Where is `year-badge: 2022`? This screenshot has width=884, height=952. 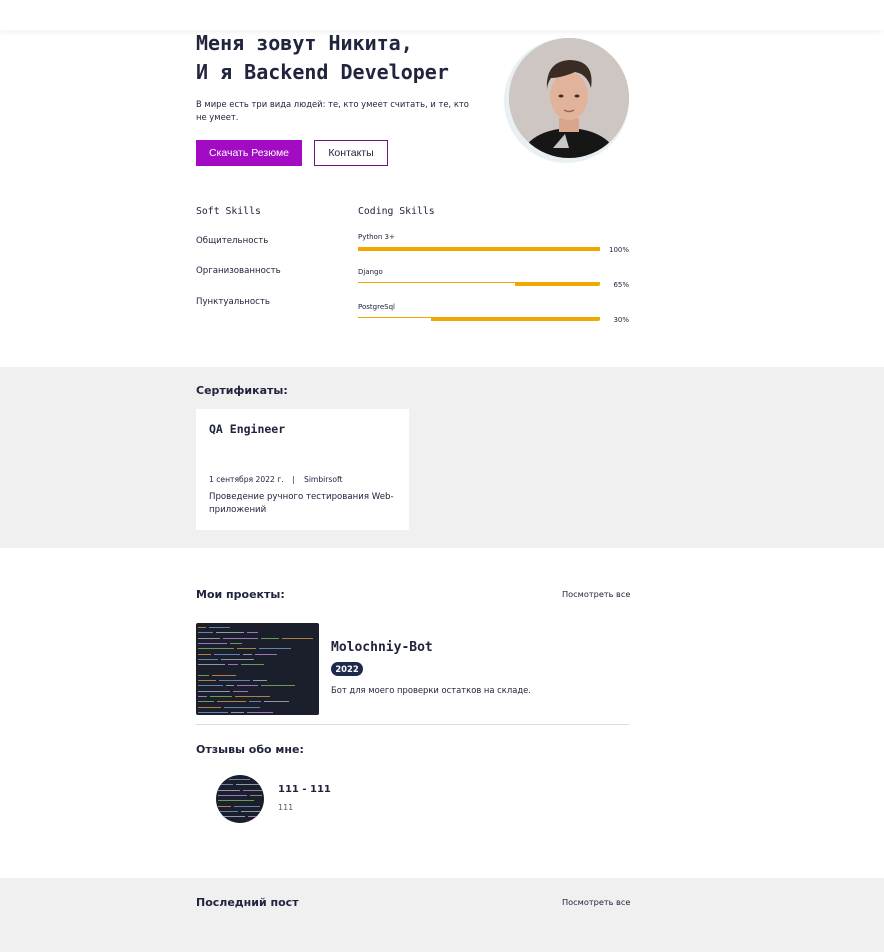
year-badge: 2022 is located at coordinates (347, 669).